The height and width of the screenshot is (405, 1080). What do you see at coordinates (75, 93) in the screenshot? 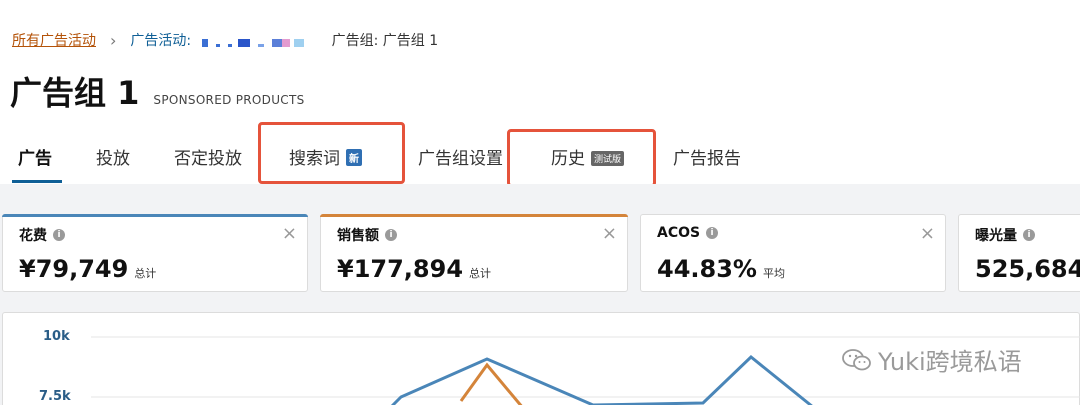
I see `page-title: 广告组 1` at bounding box center [75, 93].